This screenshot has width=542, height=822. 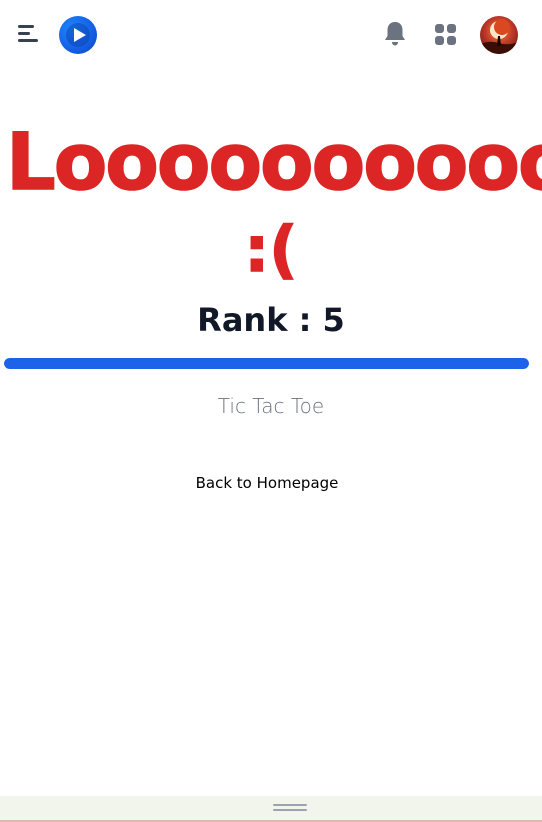 What do you see at coordinates (499, 35) in the screenshot?
I see `user-avatar` at bounding box center [499, 35].